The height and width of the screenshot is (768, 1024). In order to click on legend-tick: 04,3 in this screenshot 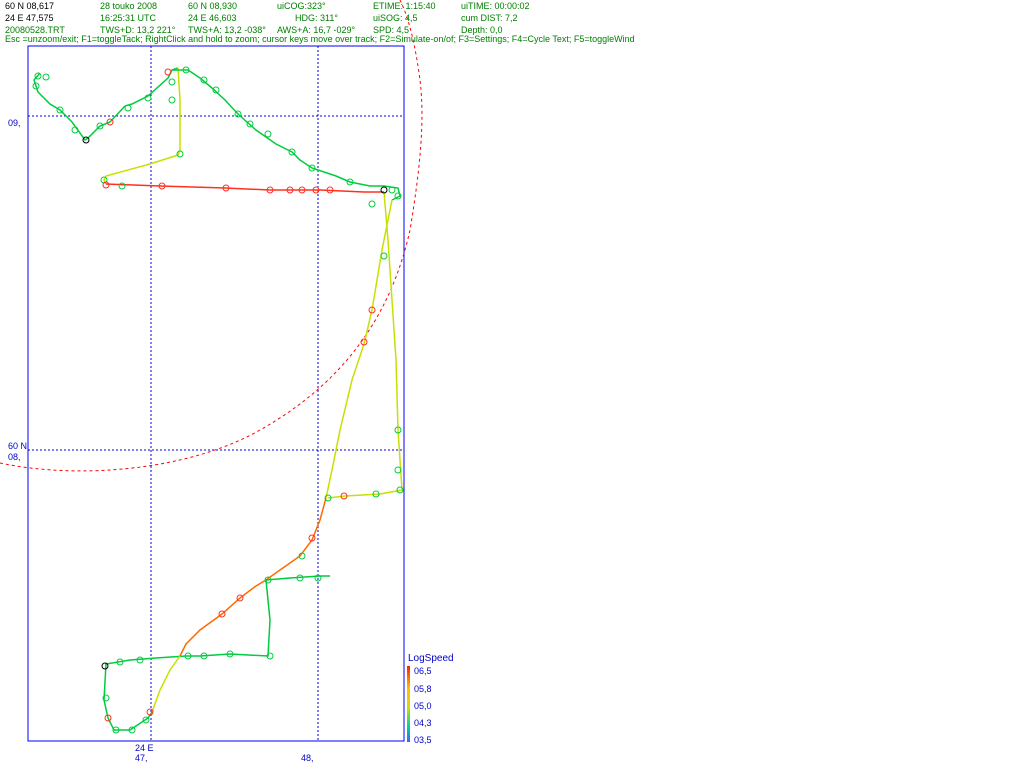, I will do `click(423, 723)`.